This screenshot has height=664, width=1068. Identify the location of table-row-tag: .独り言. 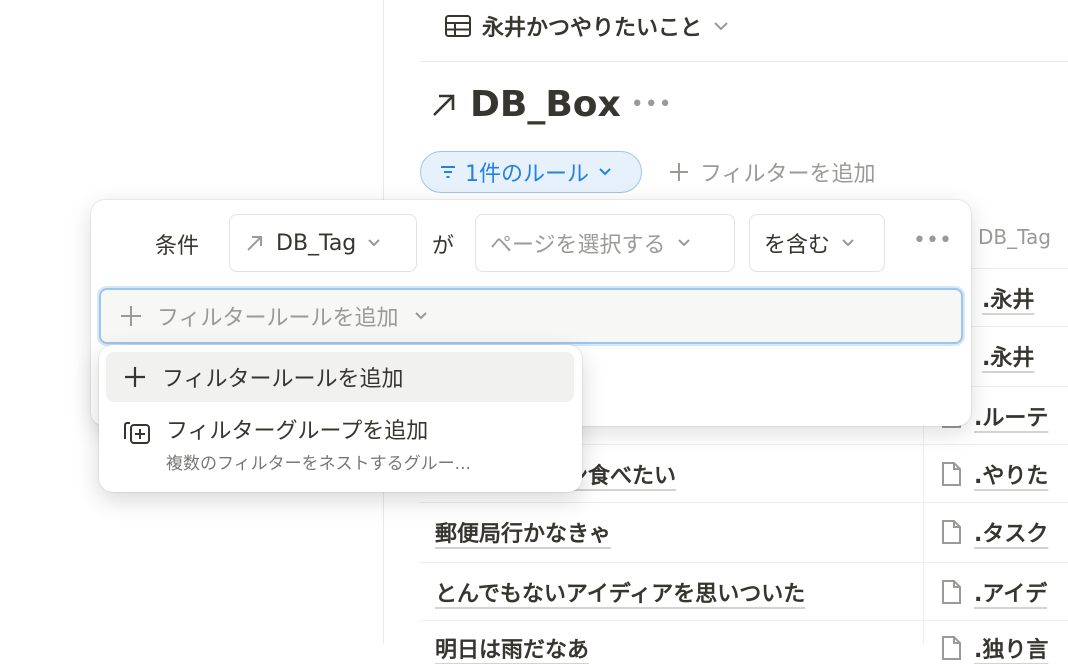
(994, 648).